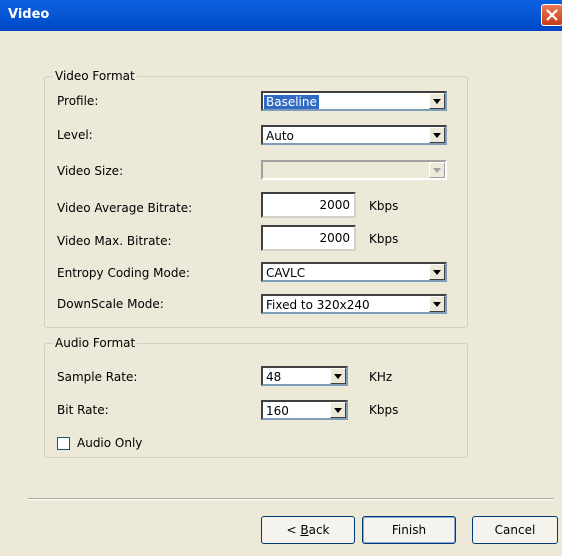 This screenshot has width=562, height=556. I want to click on finish-button: Finish, so click(409, 530).